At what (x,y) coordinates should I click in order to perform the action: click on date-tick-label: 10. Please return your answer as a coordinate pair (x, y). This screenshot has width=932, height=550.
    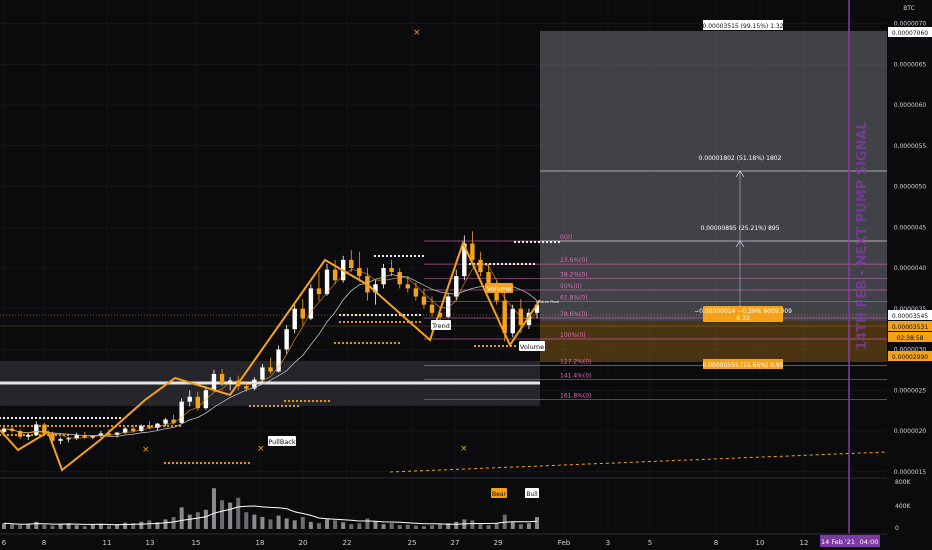
    Looking at the image, I should click on (760, 543).